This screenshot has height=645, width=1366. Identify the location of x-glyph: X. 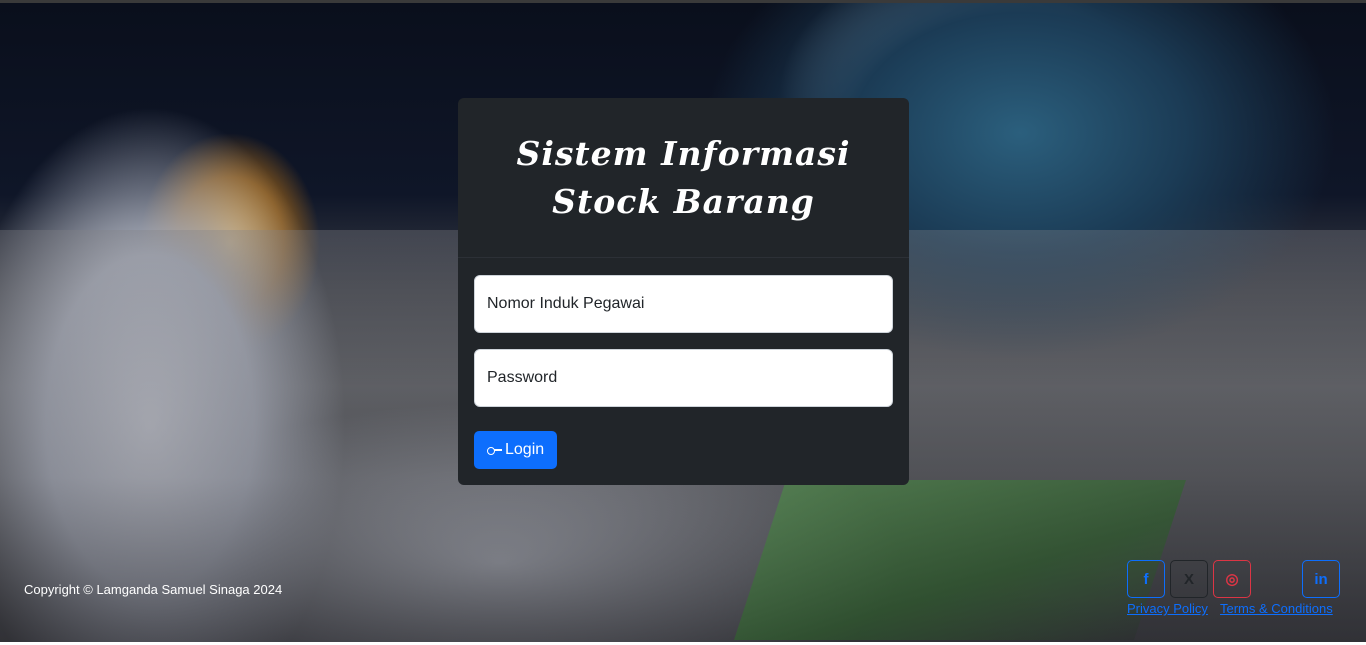
(1188, 579).